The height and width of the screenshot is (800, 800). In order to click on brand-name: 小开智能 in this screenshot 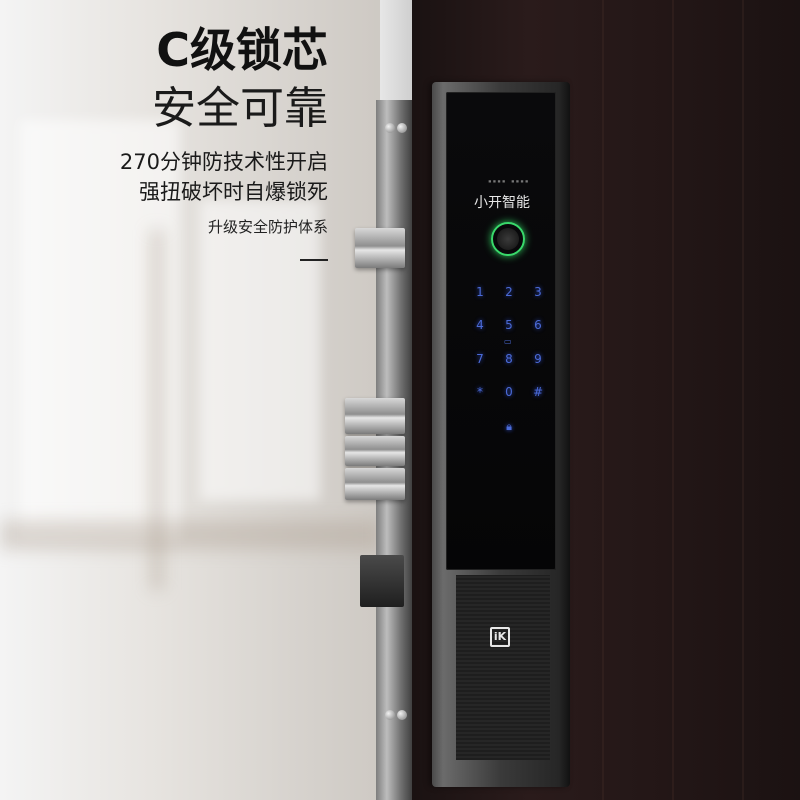, I will do `click(502, 203)`.